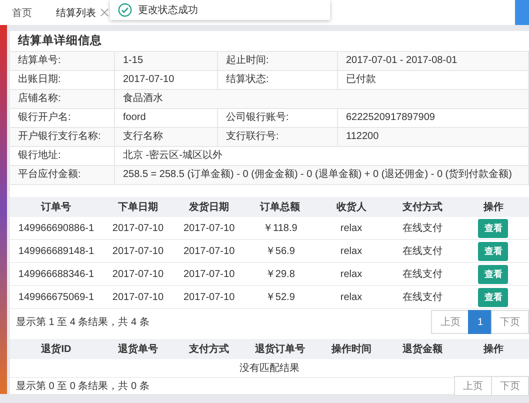 This screenshot has width=529, height=403. I want to click on check-icon, so click(125, 10).